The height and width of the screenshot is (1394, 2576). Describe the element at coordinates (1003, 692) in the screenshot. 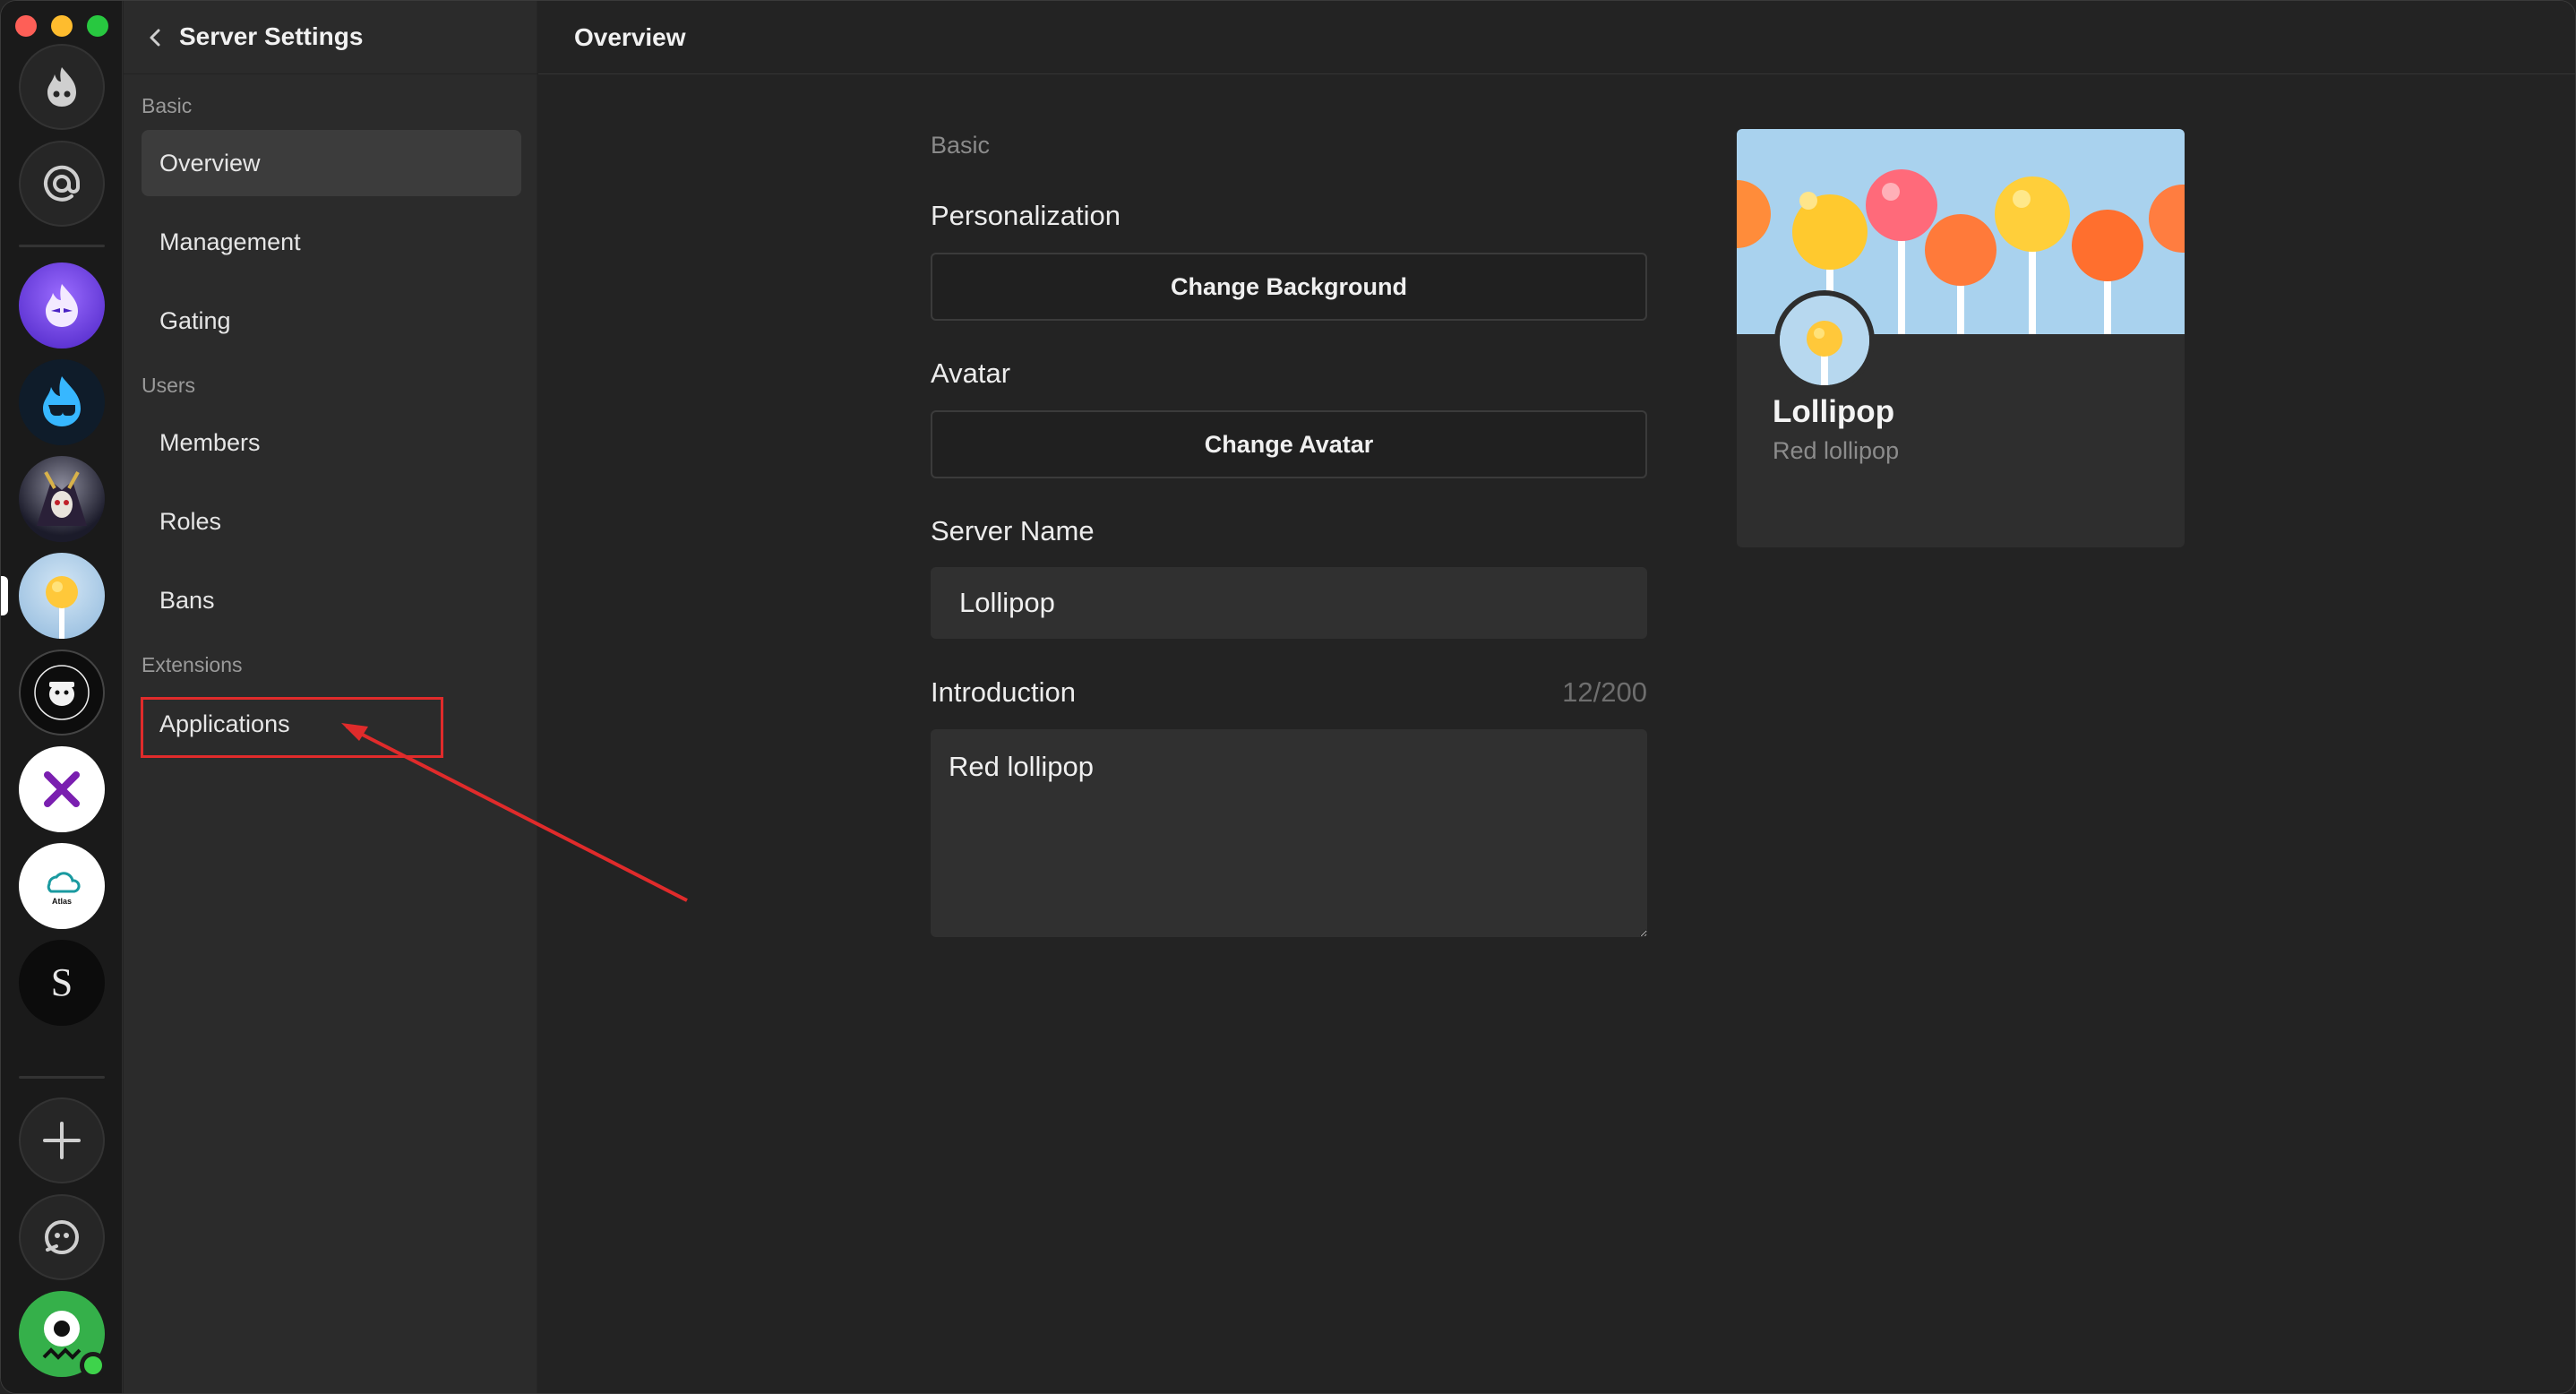

I see `introduction-label: Introduction` at that location.